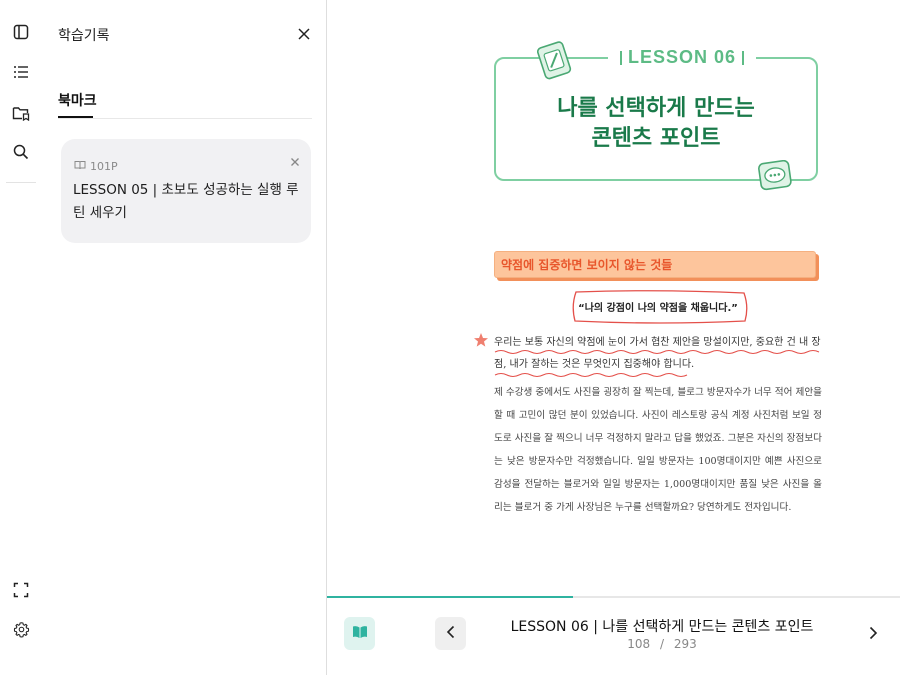 The height and width of the screenshot is (675, 900). What do you see at coordinates (75, 117) in the screenshot?
I see `tab-active-indicator` at bounding box center [75, 117].